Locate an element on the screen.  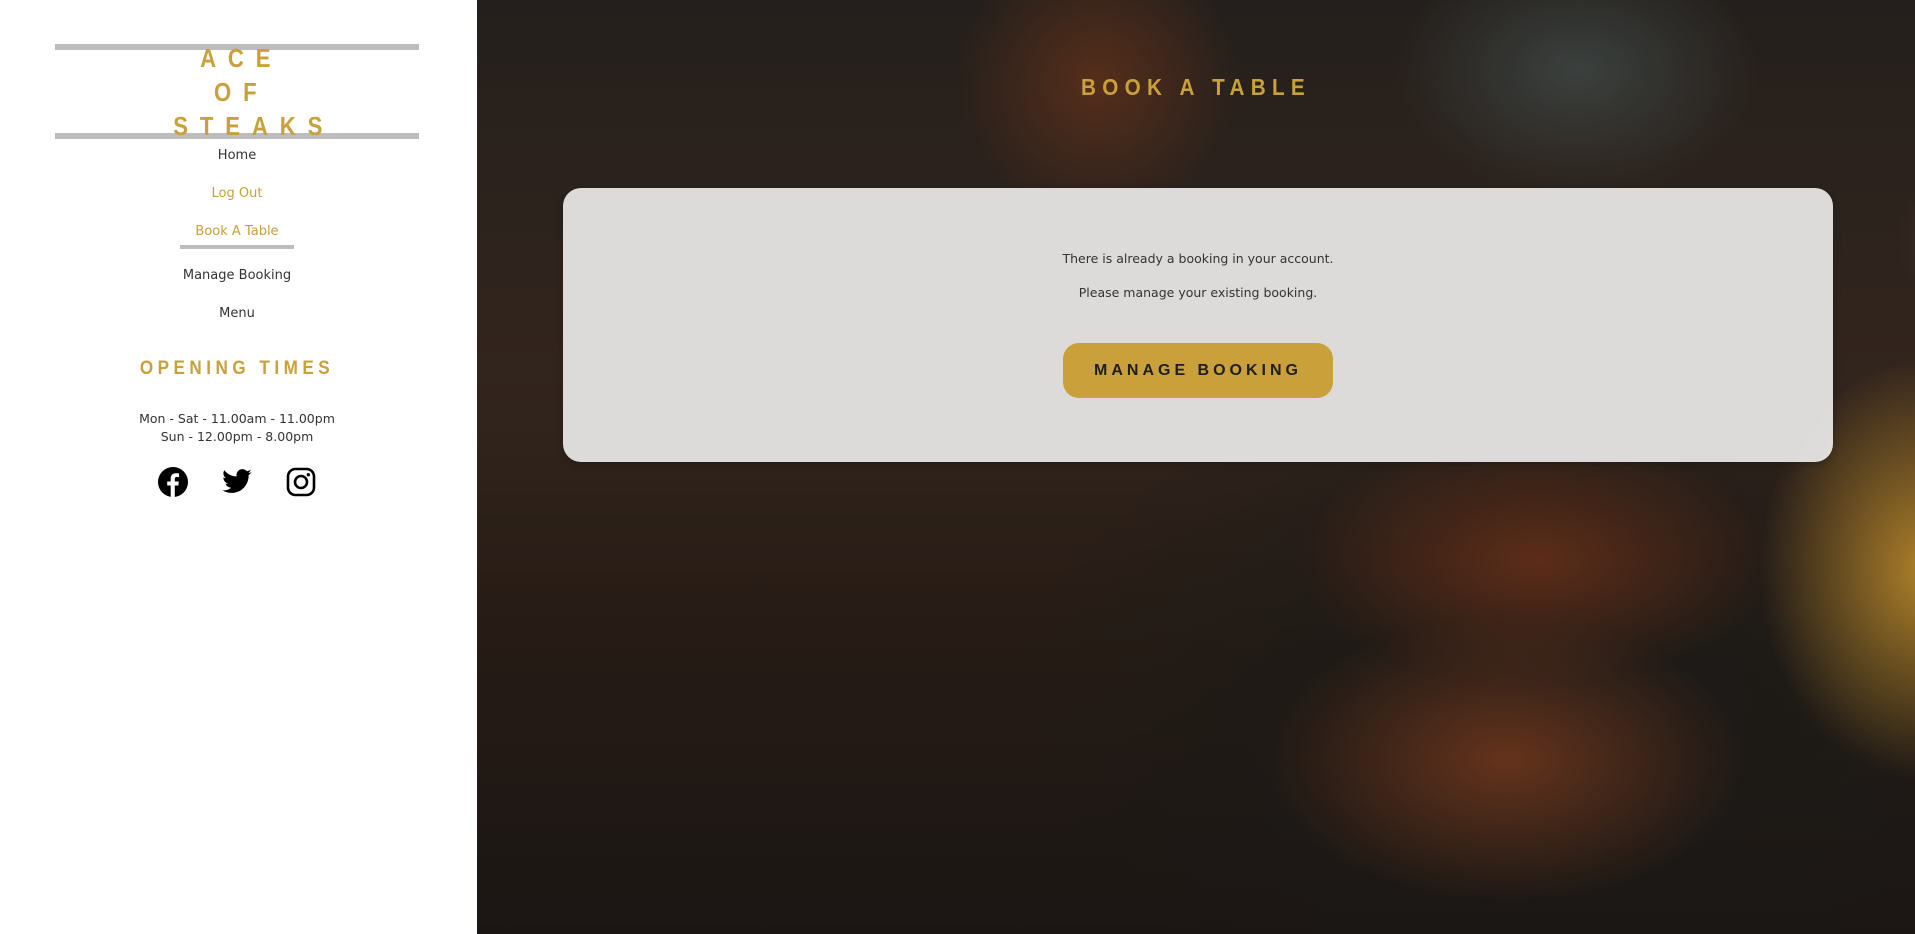
brand-name: ACE OF STEAKS is located at coordinates (254, 91).